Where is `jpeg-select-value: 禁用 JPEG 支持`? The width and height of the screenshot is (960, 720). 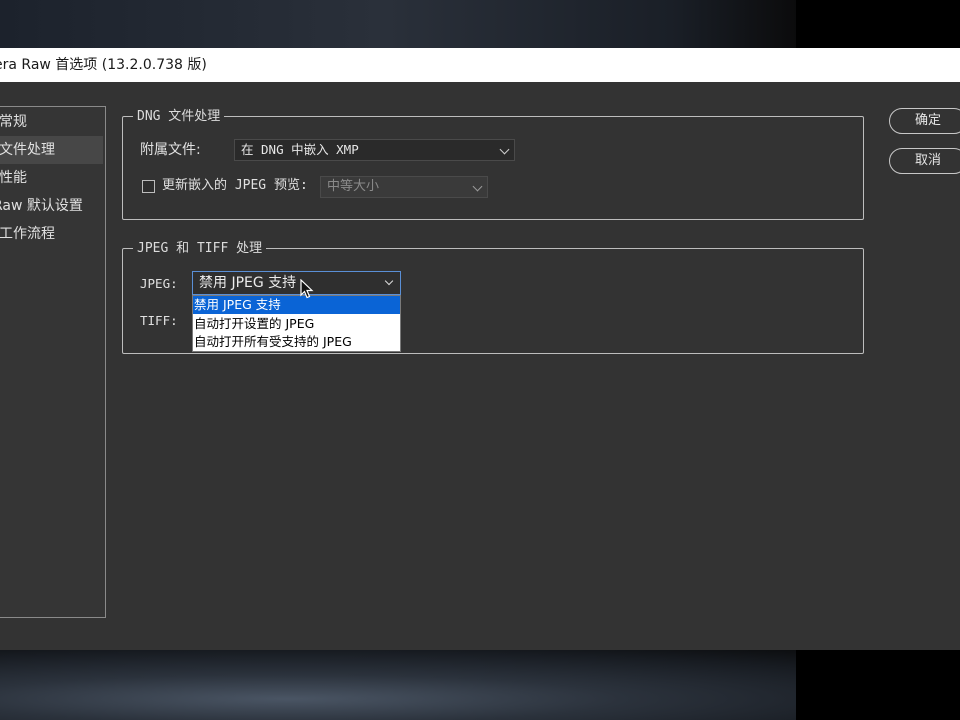
jpeg-select-value: 禁用 JPEG 支持 is located at coordinates (248, 283).